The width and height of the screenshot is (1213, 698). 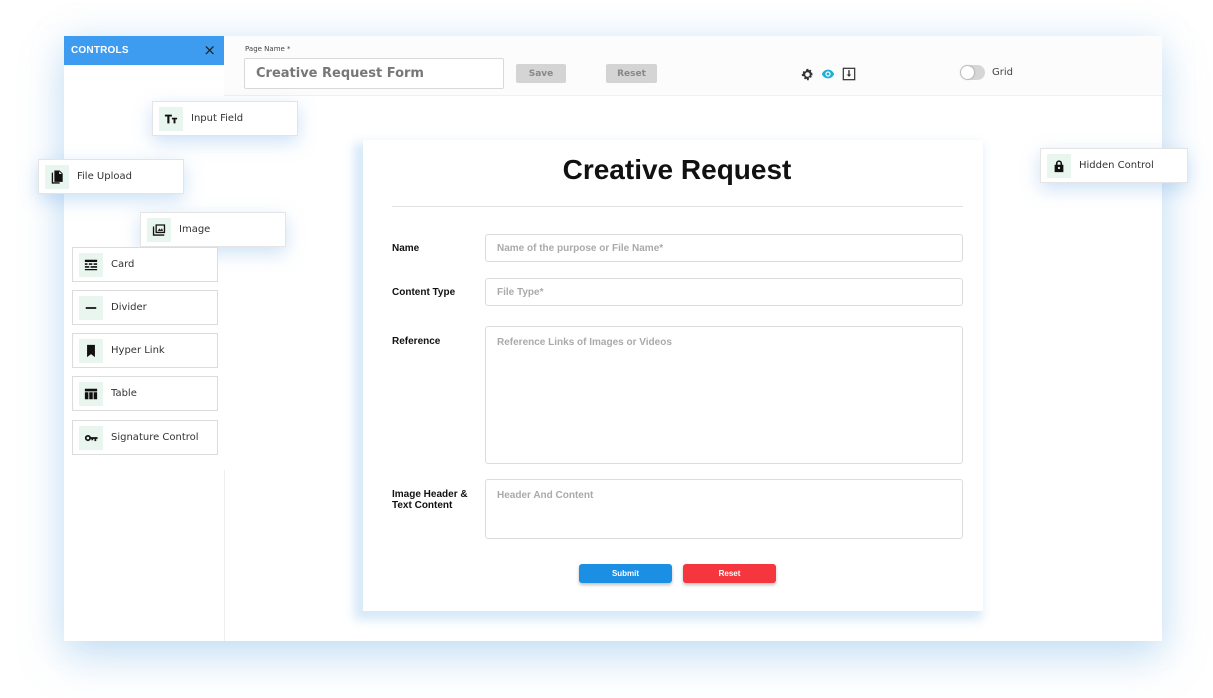 I want to click on control-label: File Upload, so click(x=104, y=176).